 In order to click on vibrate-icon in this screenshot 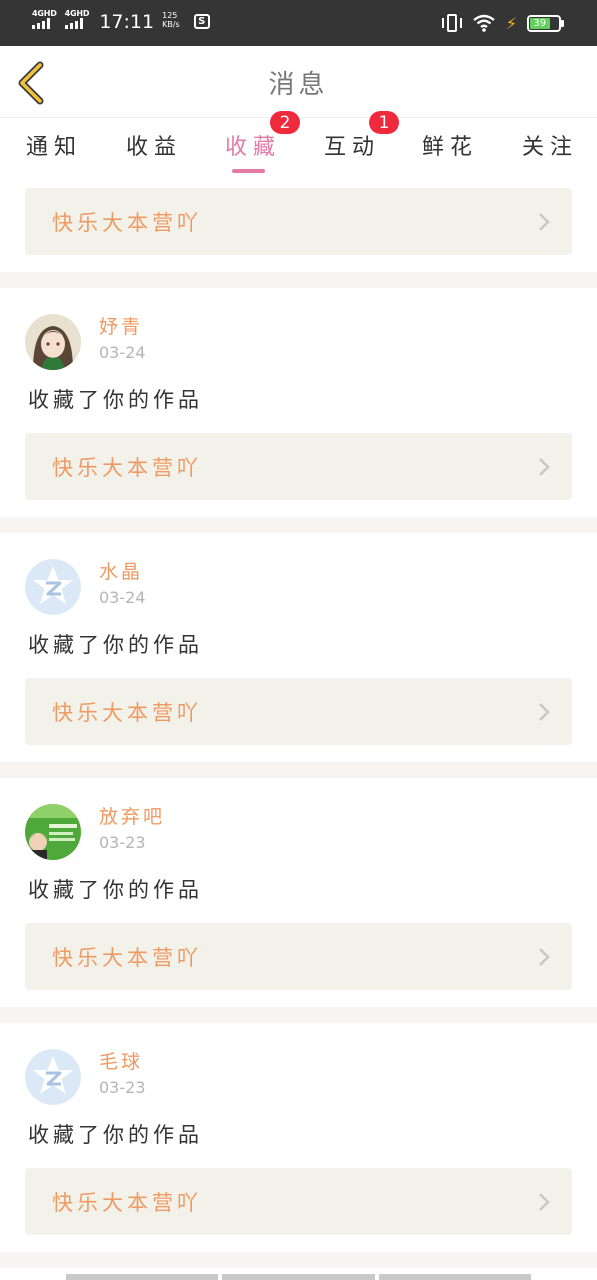, I will do `click(451, 23)`.